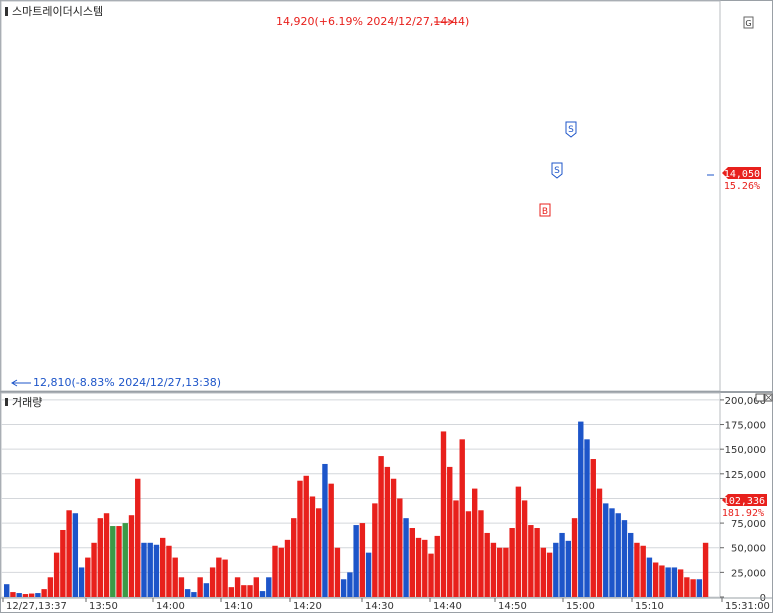  What do you see at coordinates (103, 606) in the screenshot?
I see `time-tick-label: 13:50` at bounding box center [103, 606].